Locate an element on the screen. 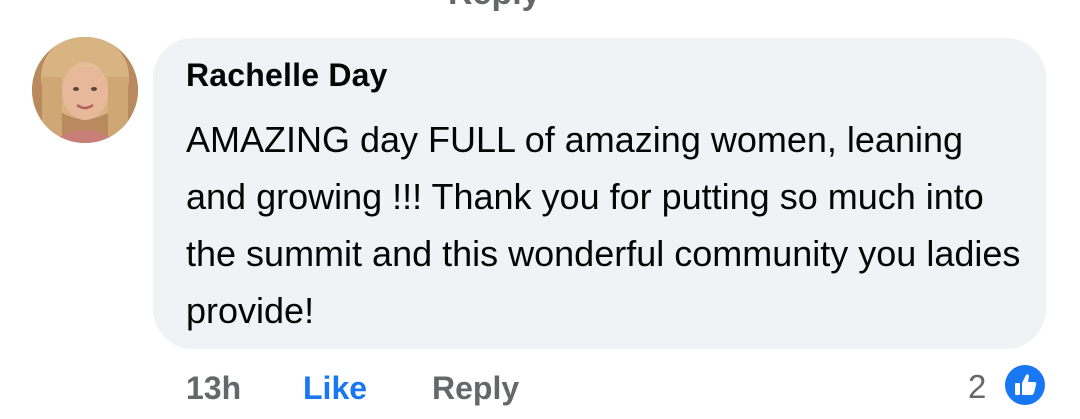 Image resolution: width=1080 pixels, height=419 pixels. reply-button: Reply is located at coordinates (475, 388).